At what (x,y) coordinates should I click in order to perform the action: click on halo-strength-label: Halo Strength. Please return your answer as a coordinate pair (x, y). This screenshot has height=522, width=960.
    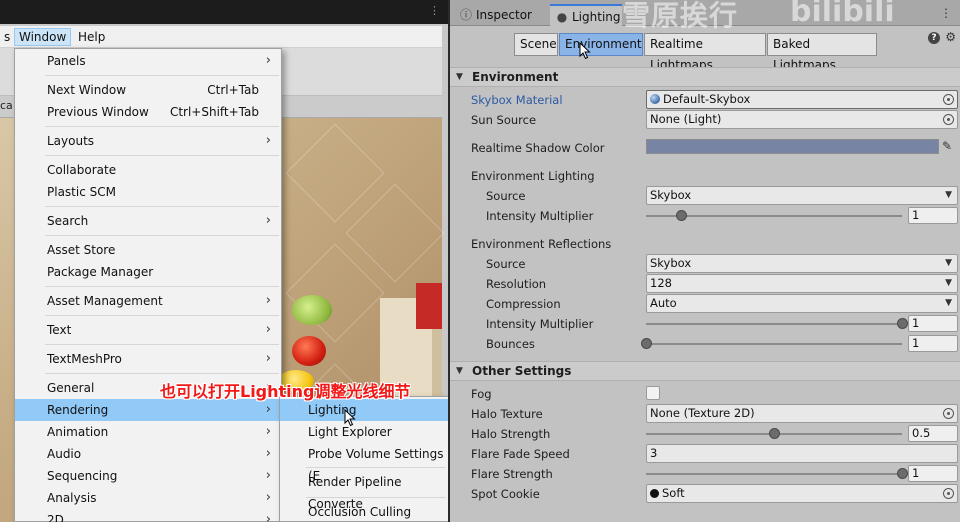
    Looking at the image, I should click on (511, 434).